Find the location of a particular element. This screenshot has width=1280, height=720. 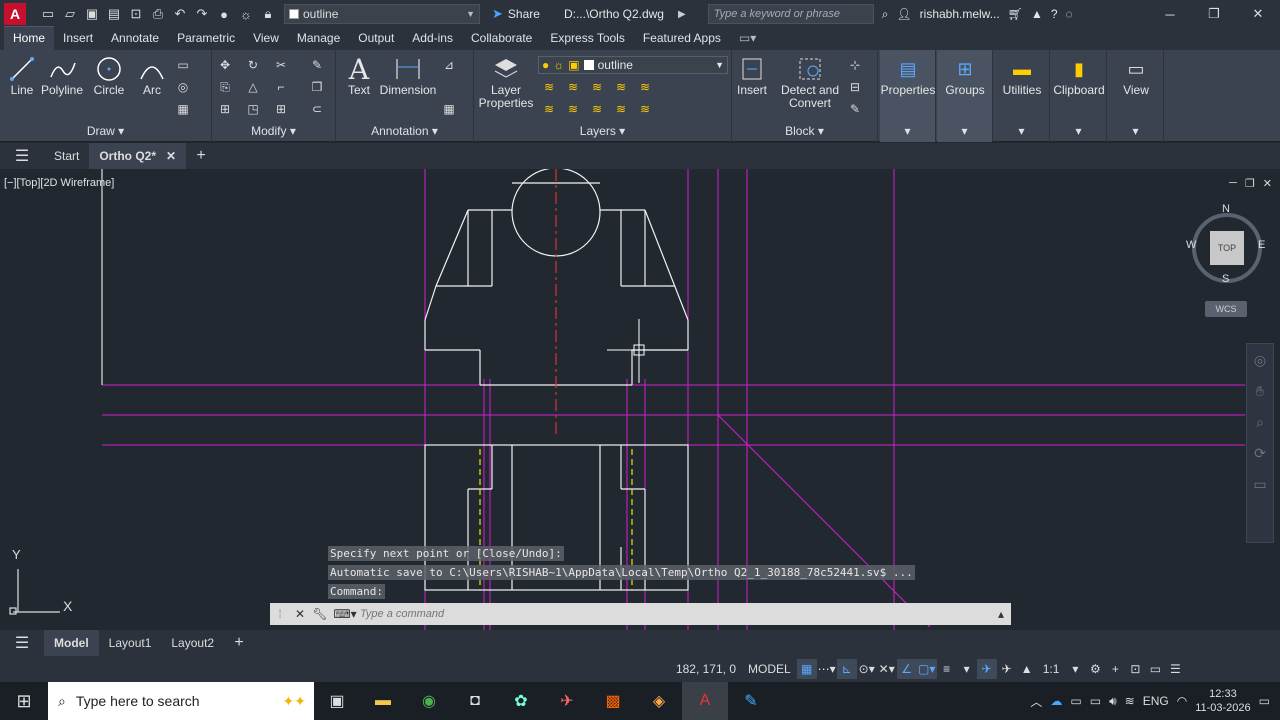

block-attribute-icon: ⊟ is located at coordinates (855, 87).